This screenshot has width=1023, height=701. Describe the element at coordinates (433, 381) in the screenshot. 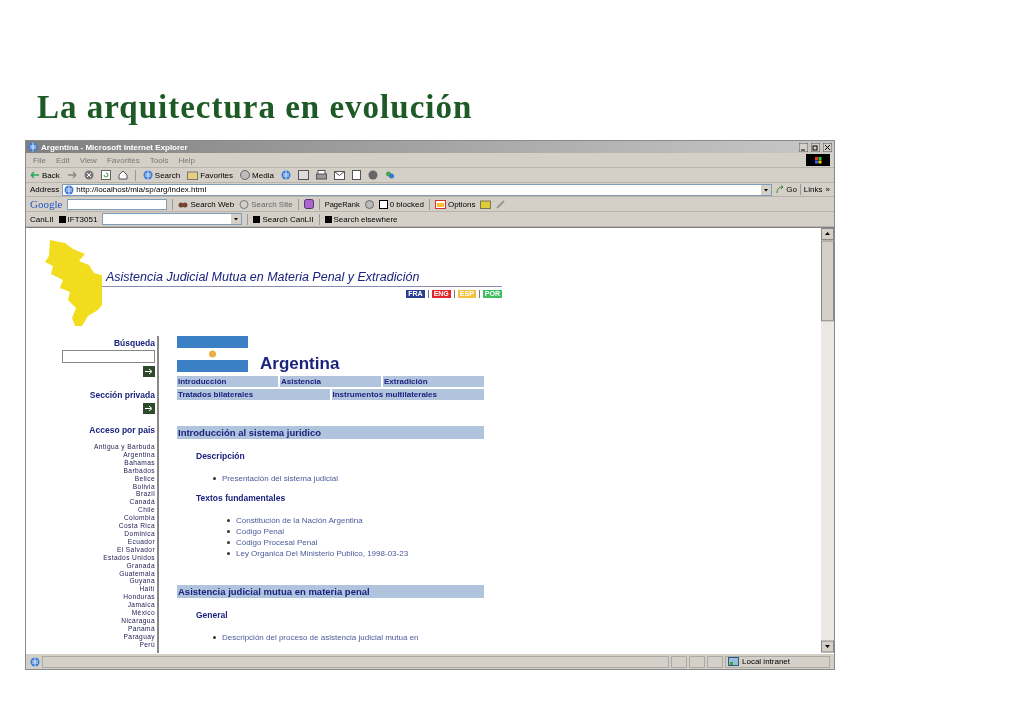

I see `nav-tab: Extradición` at that location.